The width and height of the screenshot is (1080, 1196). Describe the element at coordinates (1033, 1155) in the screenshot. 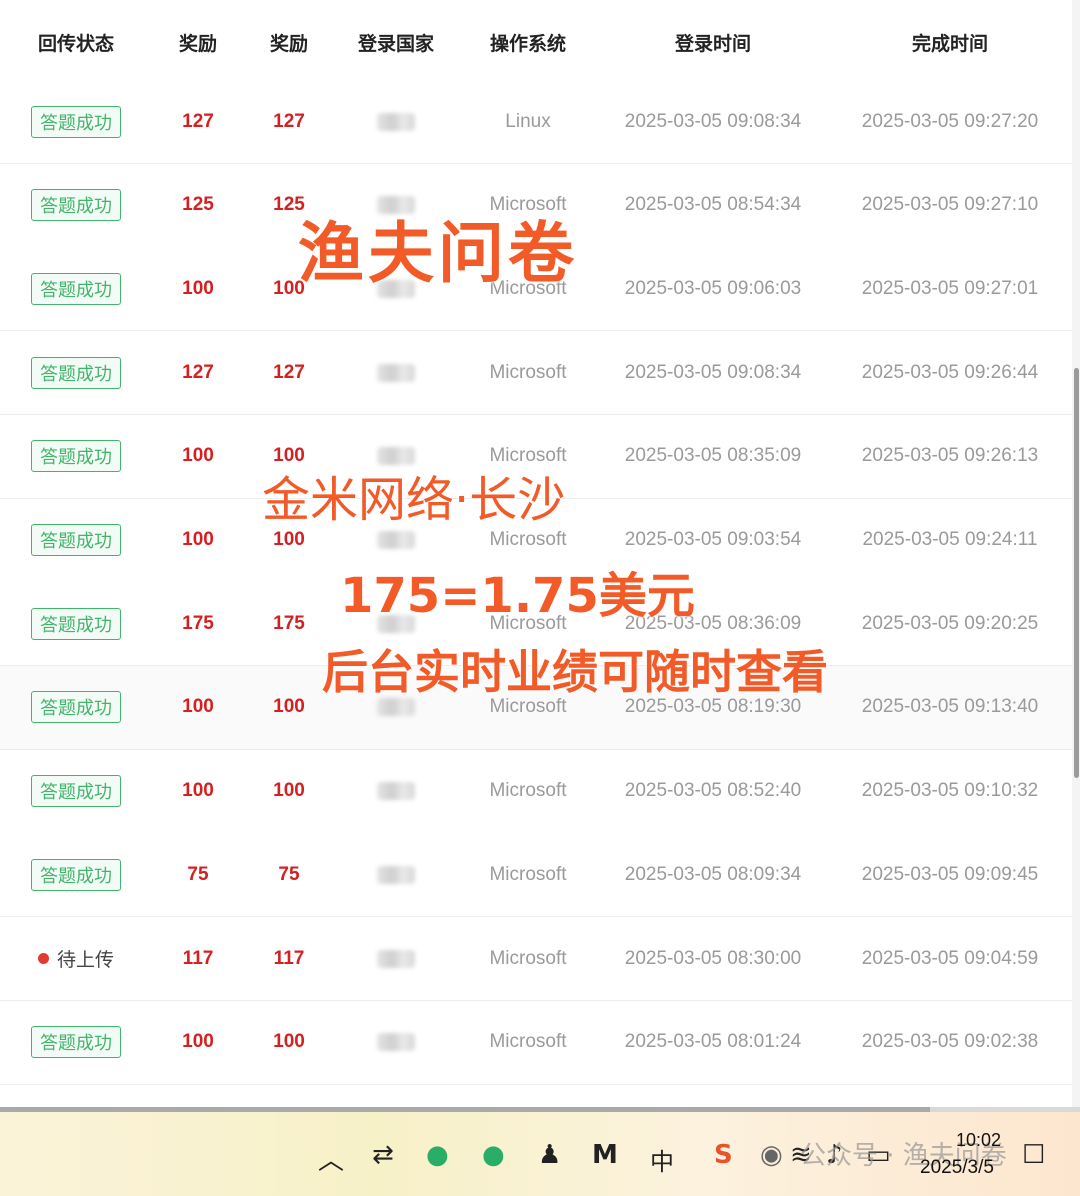

I see `notification-icon: ☐` at that location.